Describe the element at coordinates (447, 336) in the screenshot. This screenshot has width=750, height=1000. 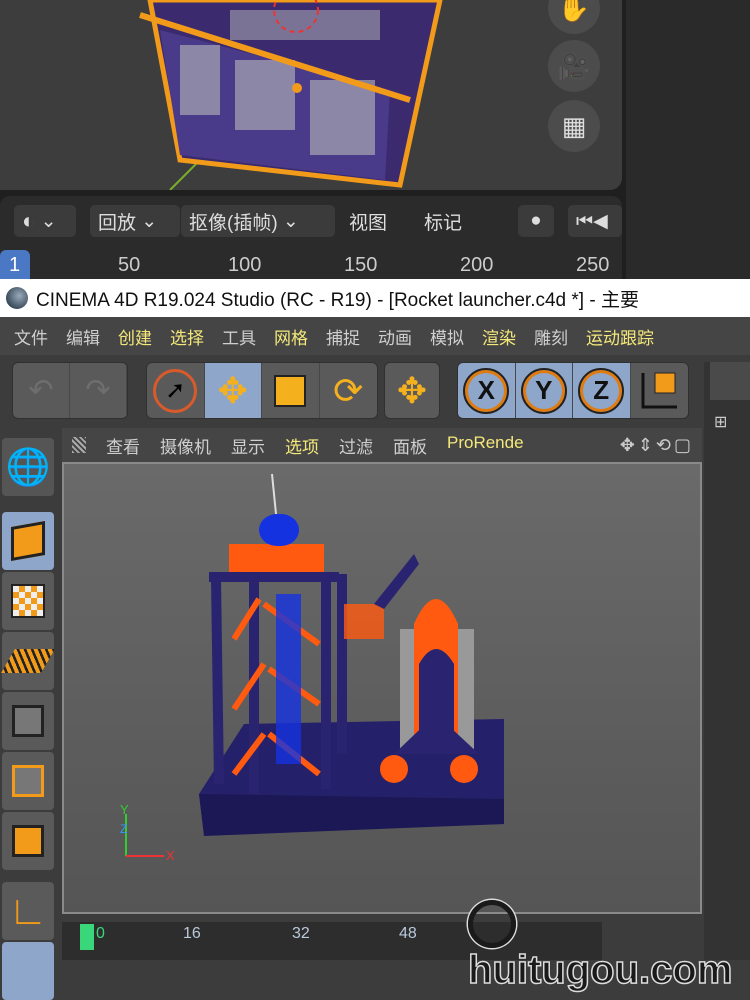
I see `menu-item: 模拟` at that location.